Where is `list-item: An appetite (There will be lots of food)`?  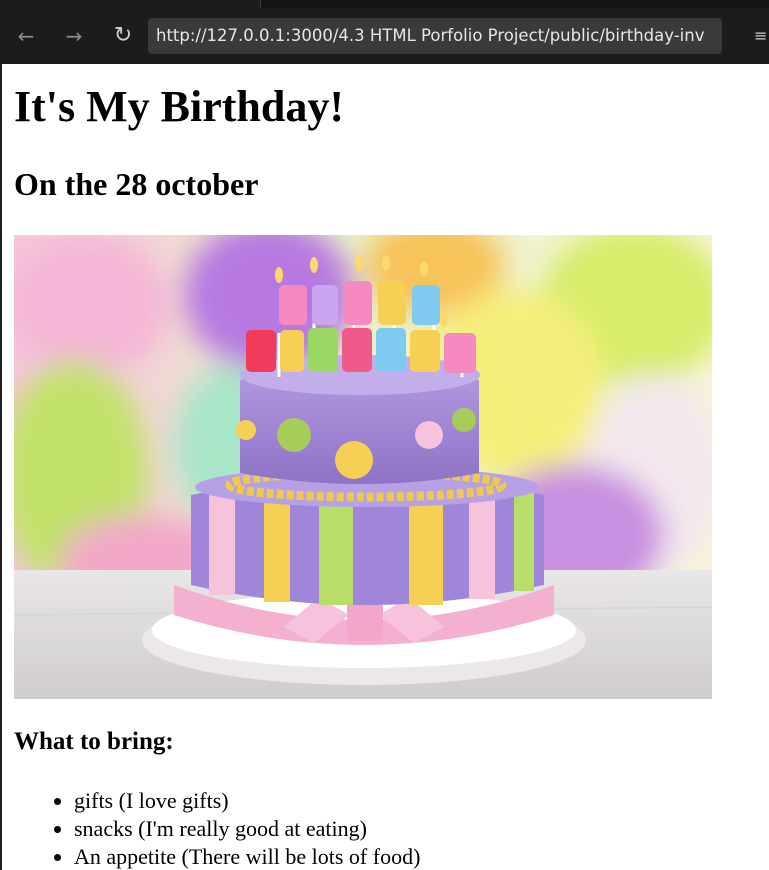 list-item: An appetite (There will be lots of food) is located at coordinates (247, 856).